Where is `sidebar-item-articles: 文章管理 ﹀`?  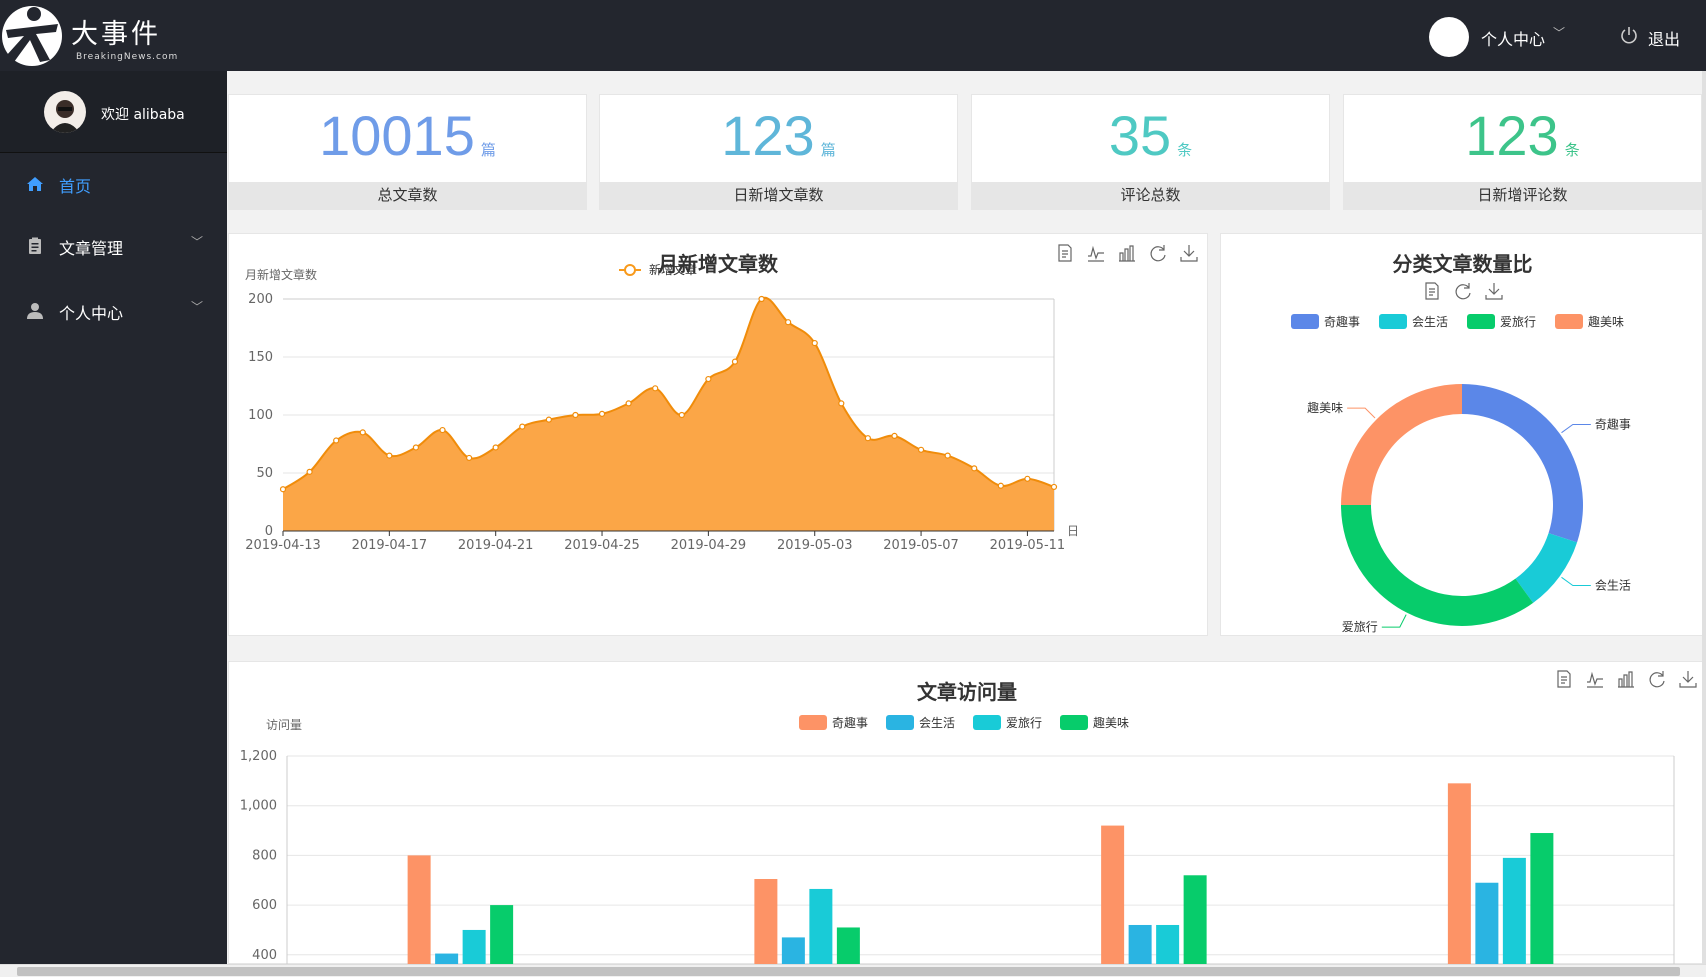
sidebar-item-articles: 文章管理 ﹀ is located at coordinates (113, 246).